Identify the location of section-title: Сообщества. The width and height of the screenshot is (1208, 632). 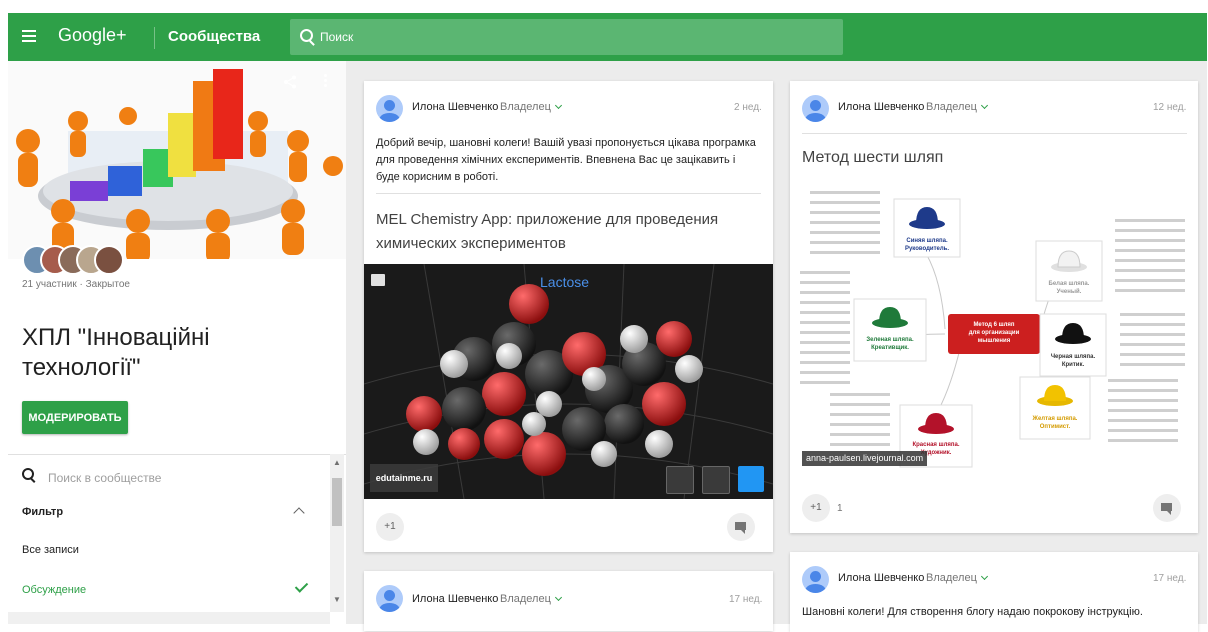
(214, 36).